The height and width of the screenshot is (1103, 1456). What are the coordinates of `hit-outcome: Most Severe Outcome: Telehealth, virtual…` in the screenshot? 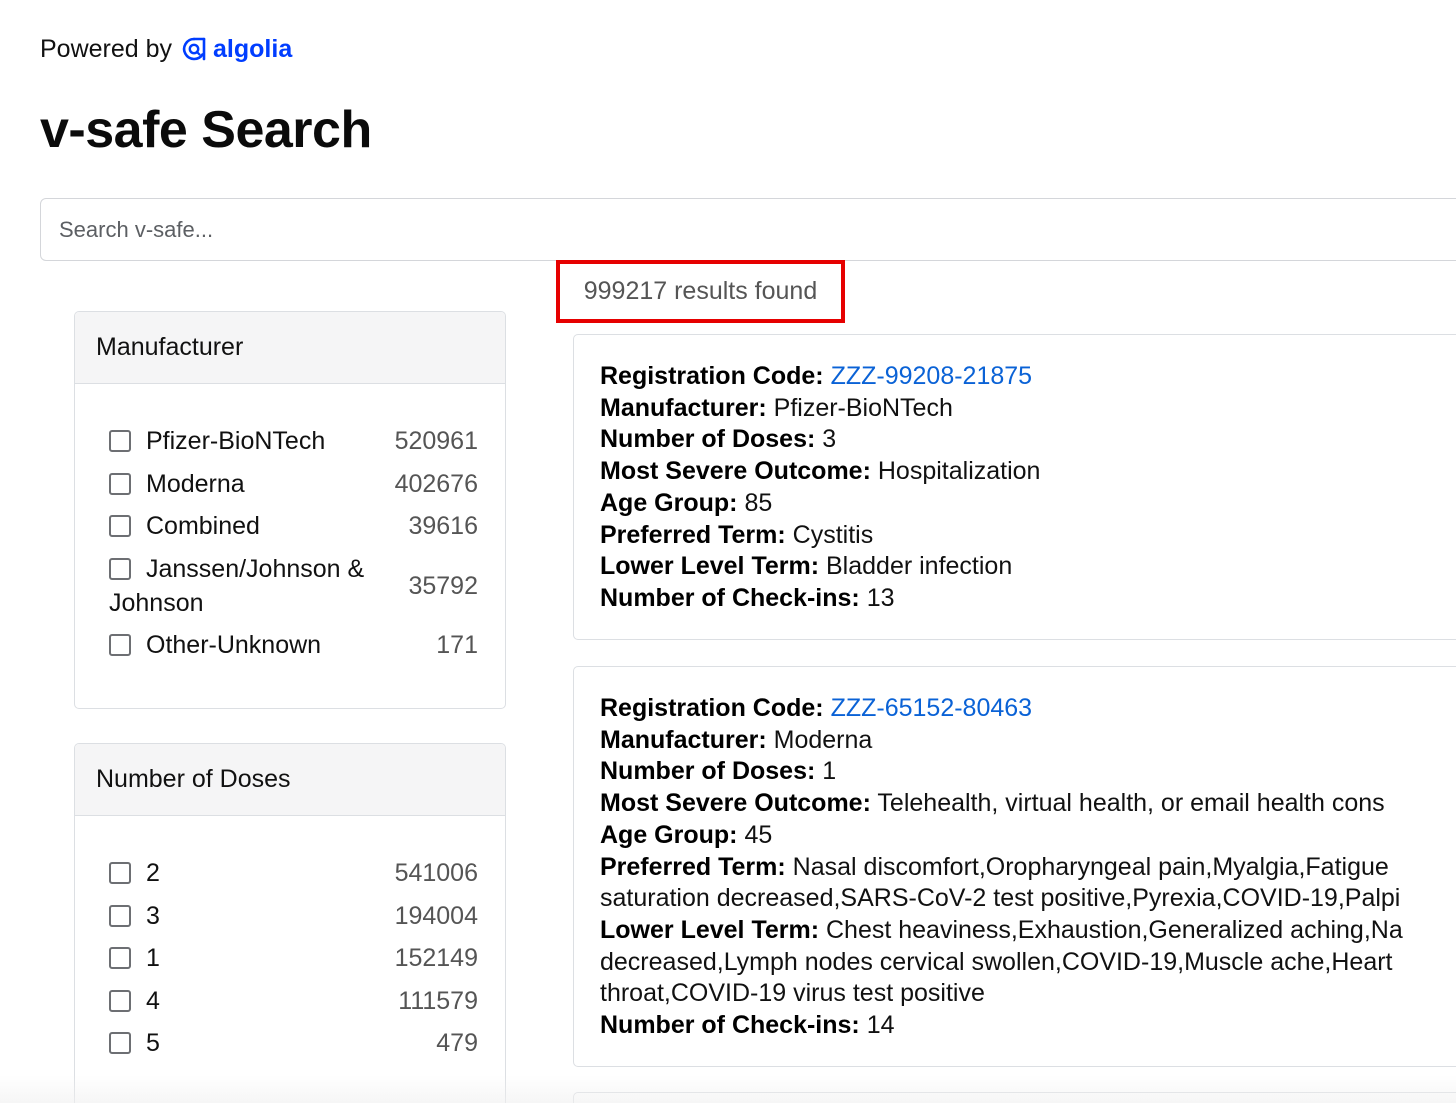 It's located at (1028, 804).